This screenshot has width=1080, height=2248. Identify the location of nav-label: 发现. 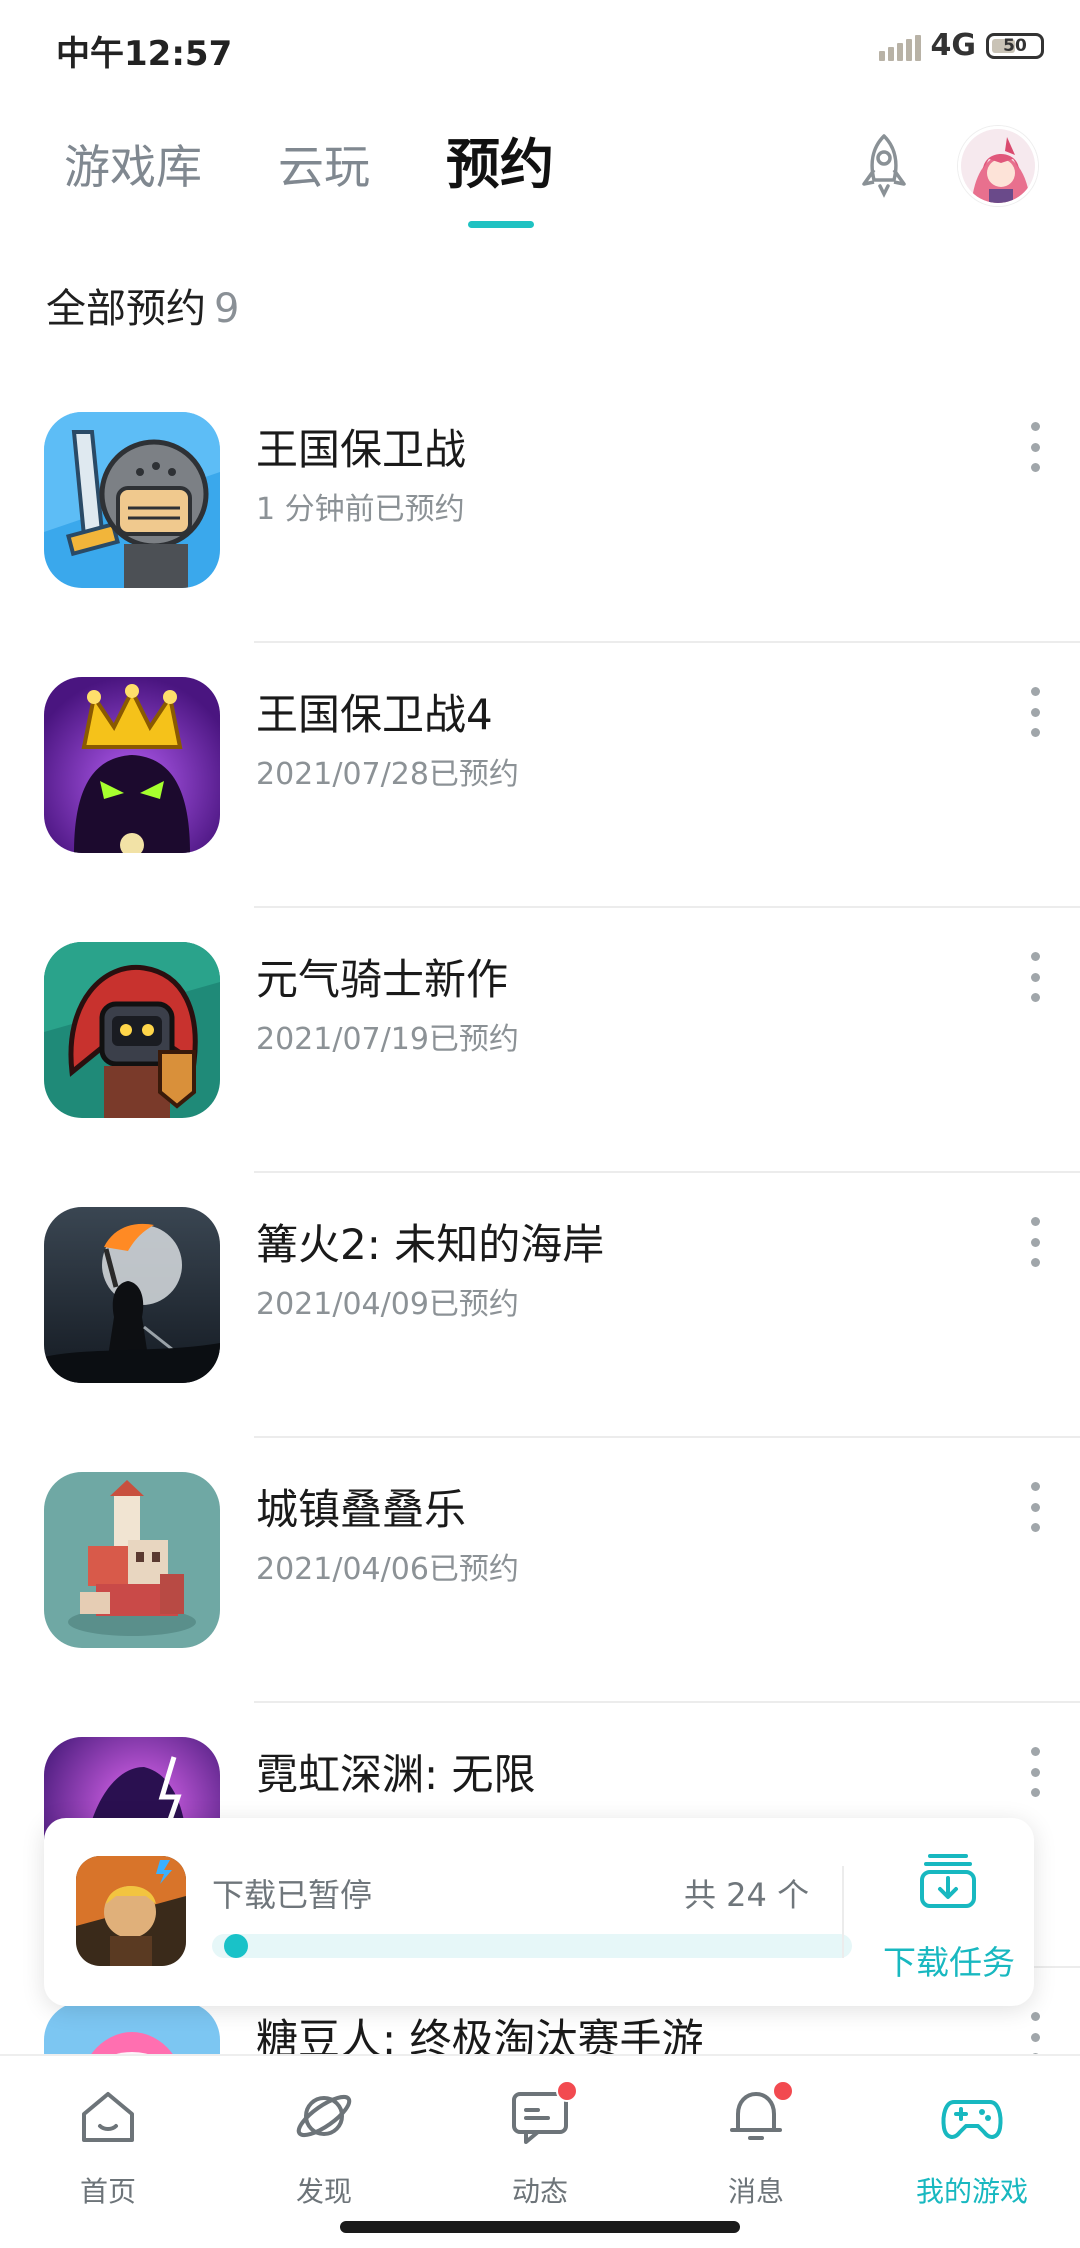
(323, 2191).